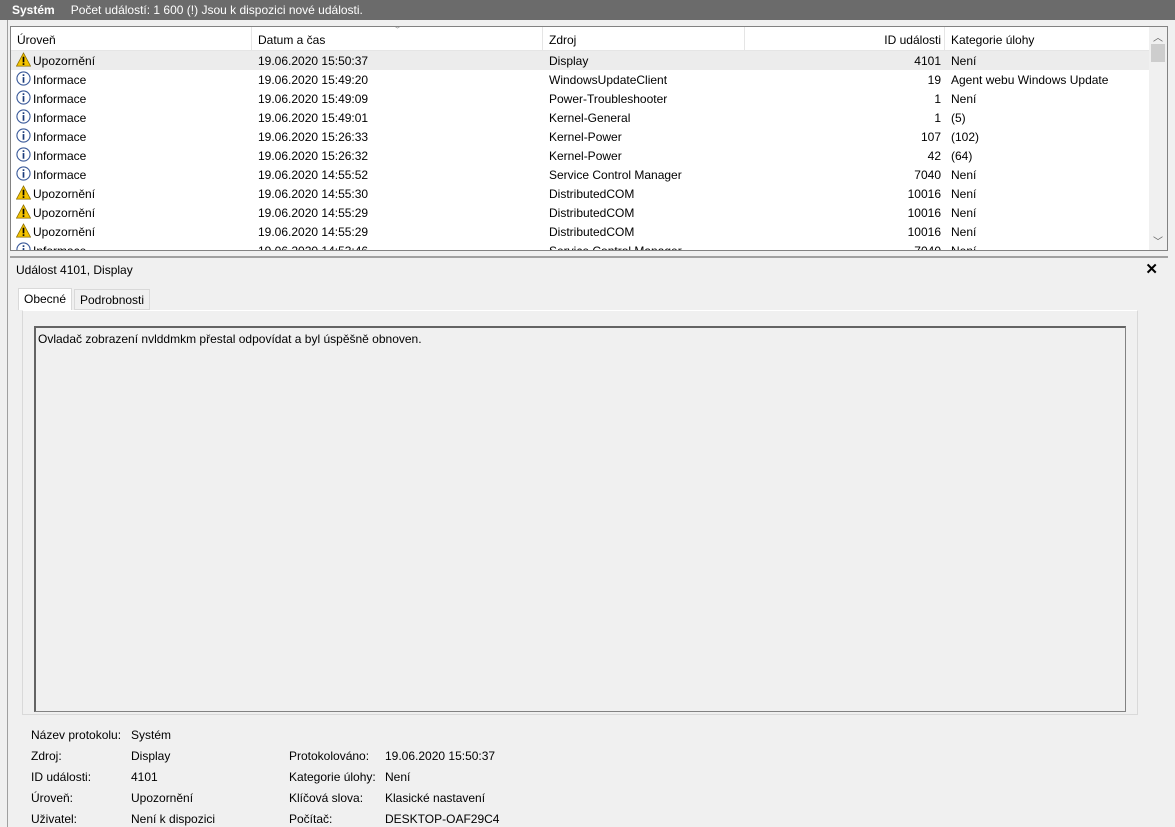 Image resolution: width=1175 pixels, height=827 pixels. Describe the element at coordinates (1158, 53) in the screenshot. I see `scrollbar-thumb` at that location.